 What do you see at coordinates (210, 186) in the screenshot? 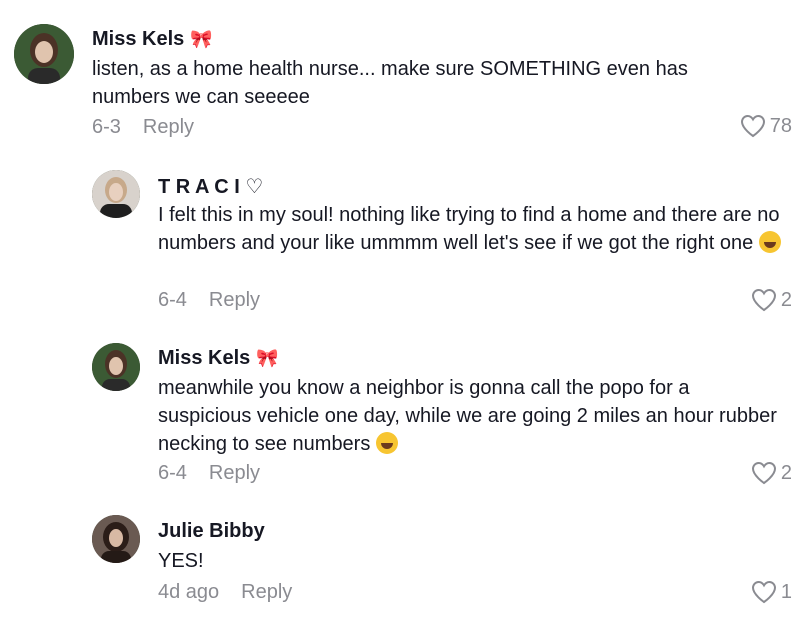
I see `comment-author: T R A C I ♡` at bounding box center [210, 186].